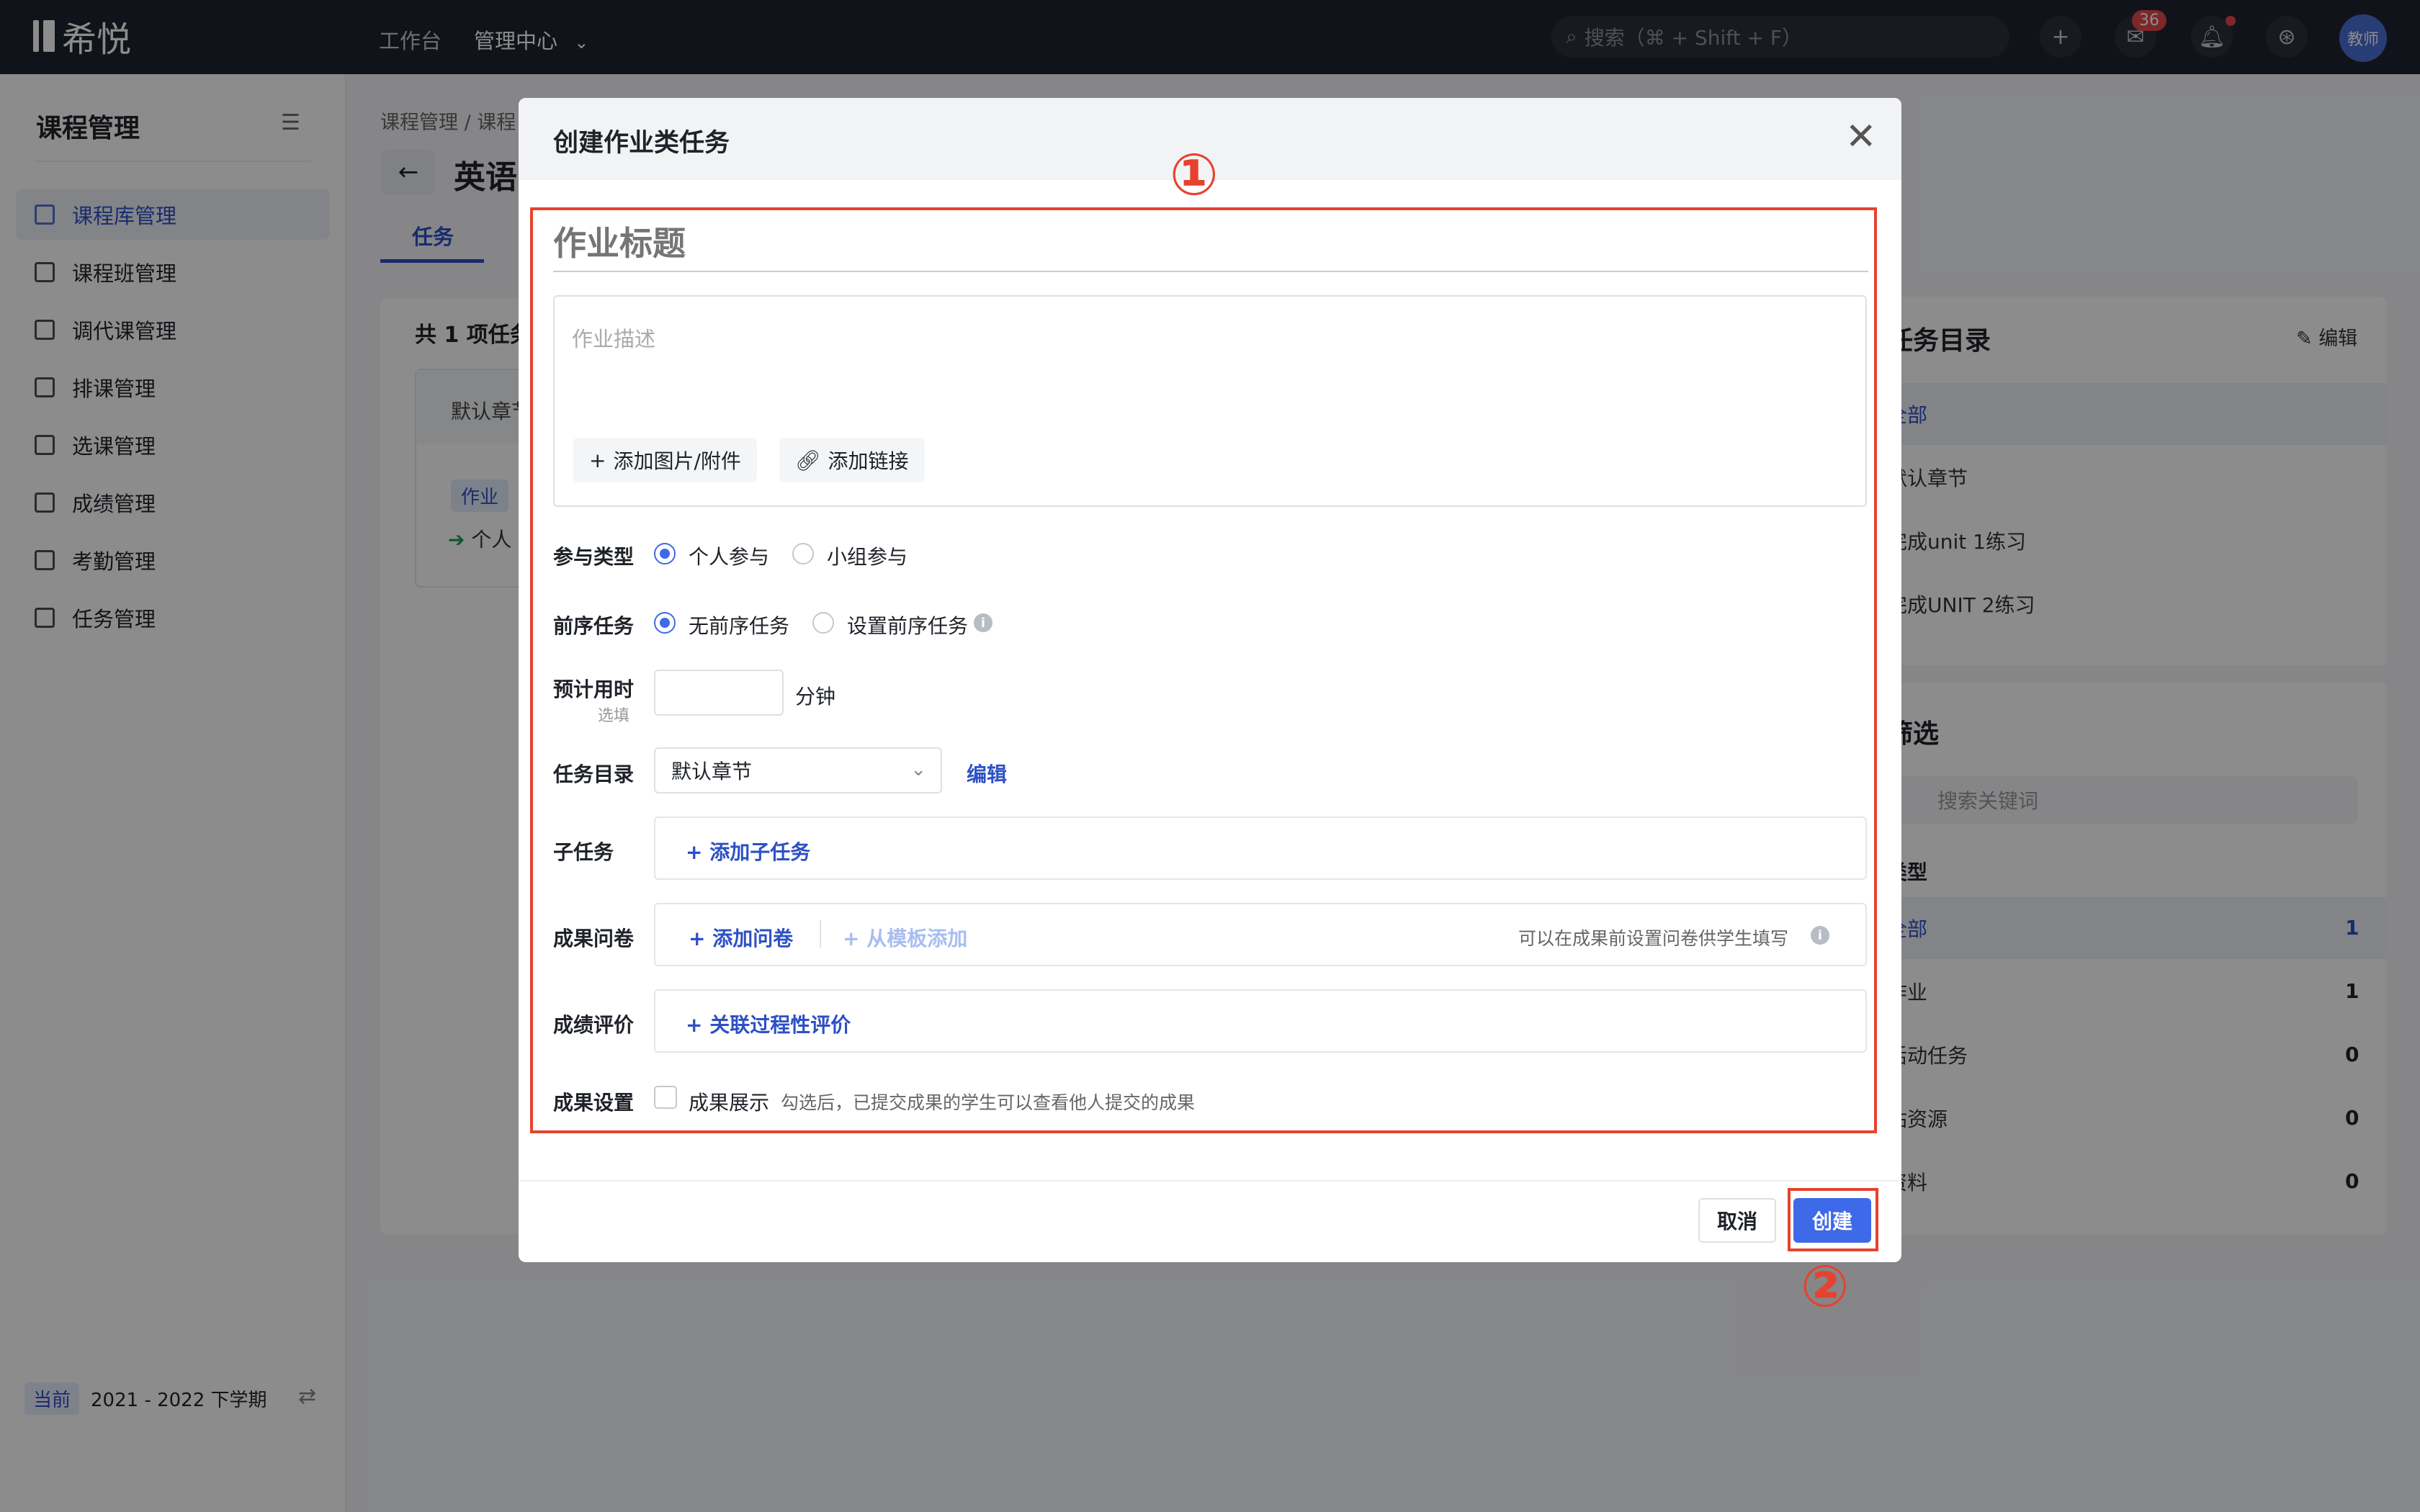  Describe the element at coordinates (1203, 310) in the screenshot. I see `highlight-form-area-top` at that location.